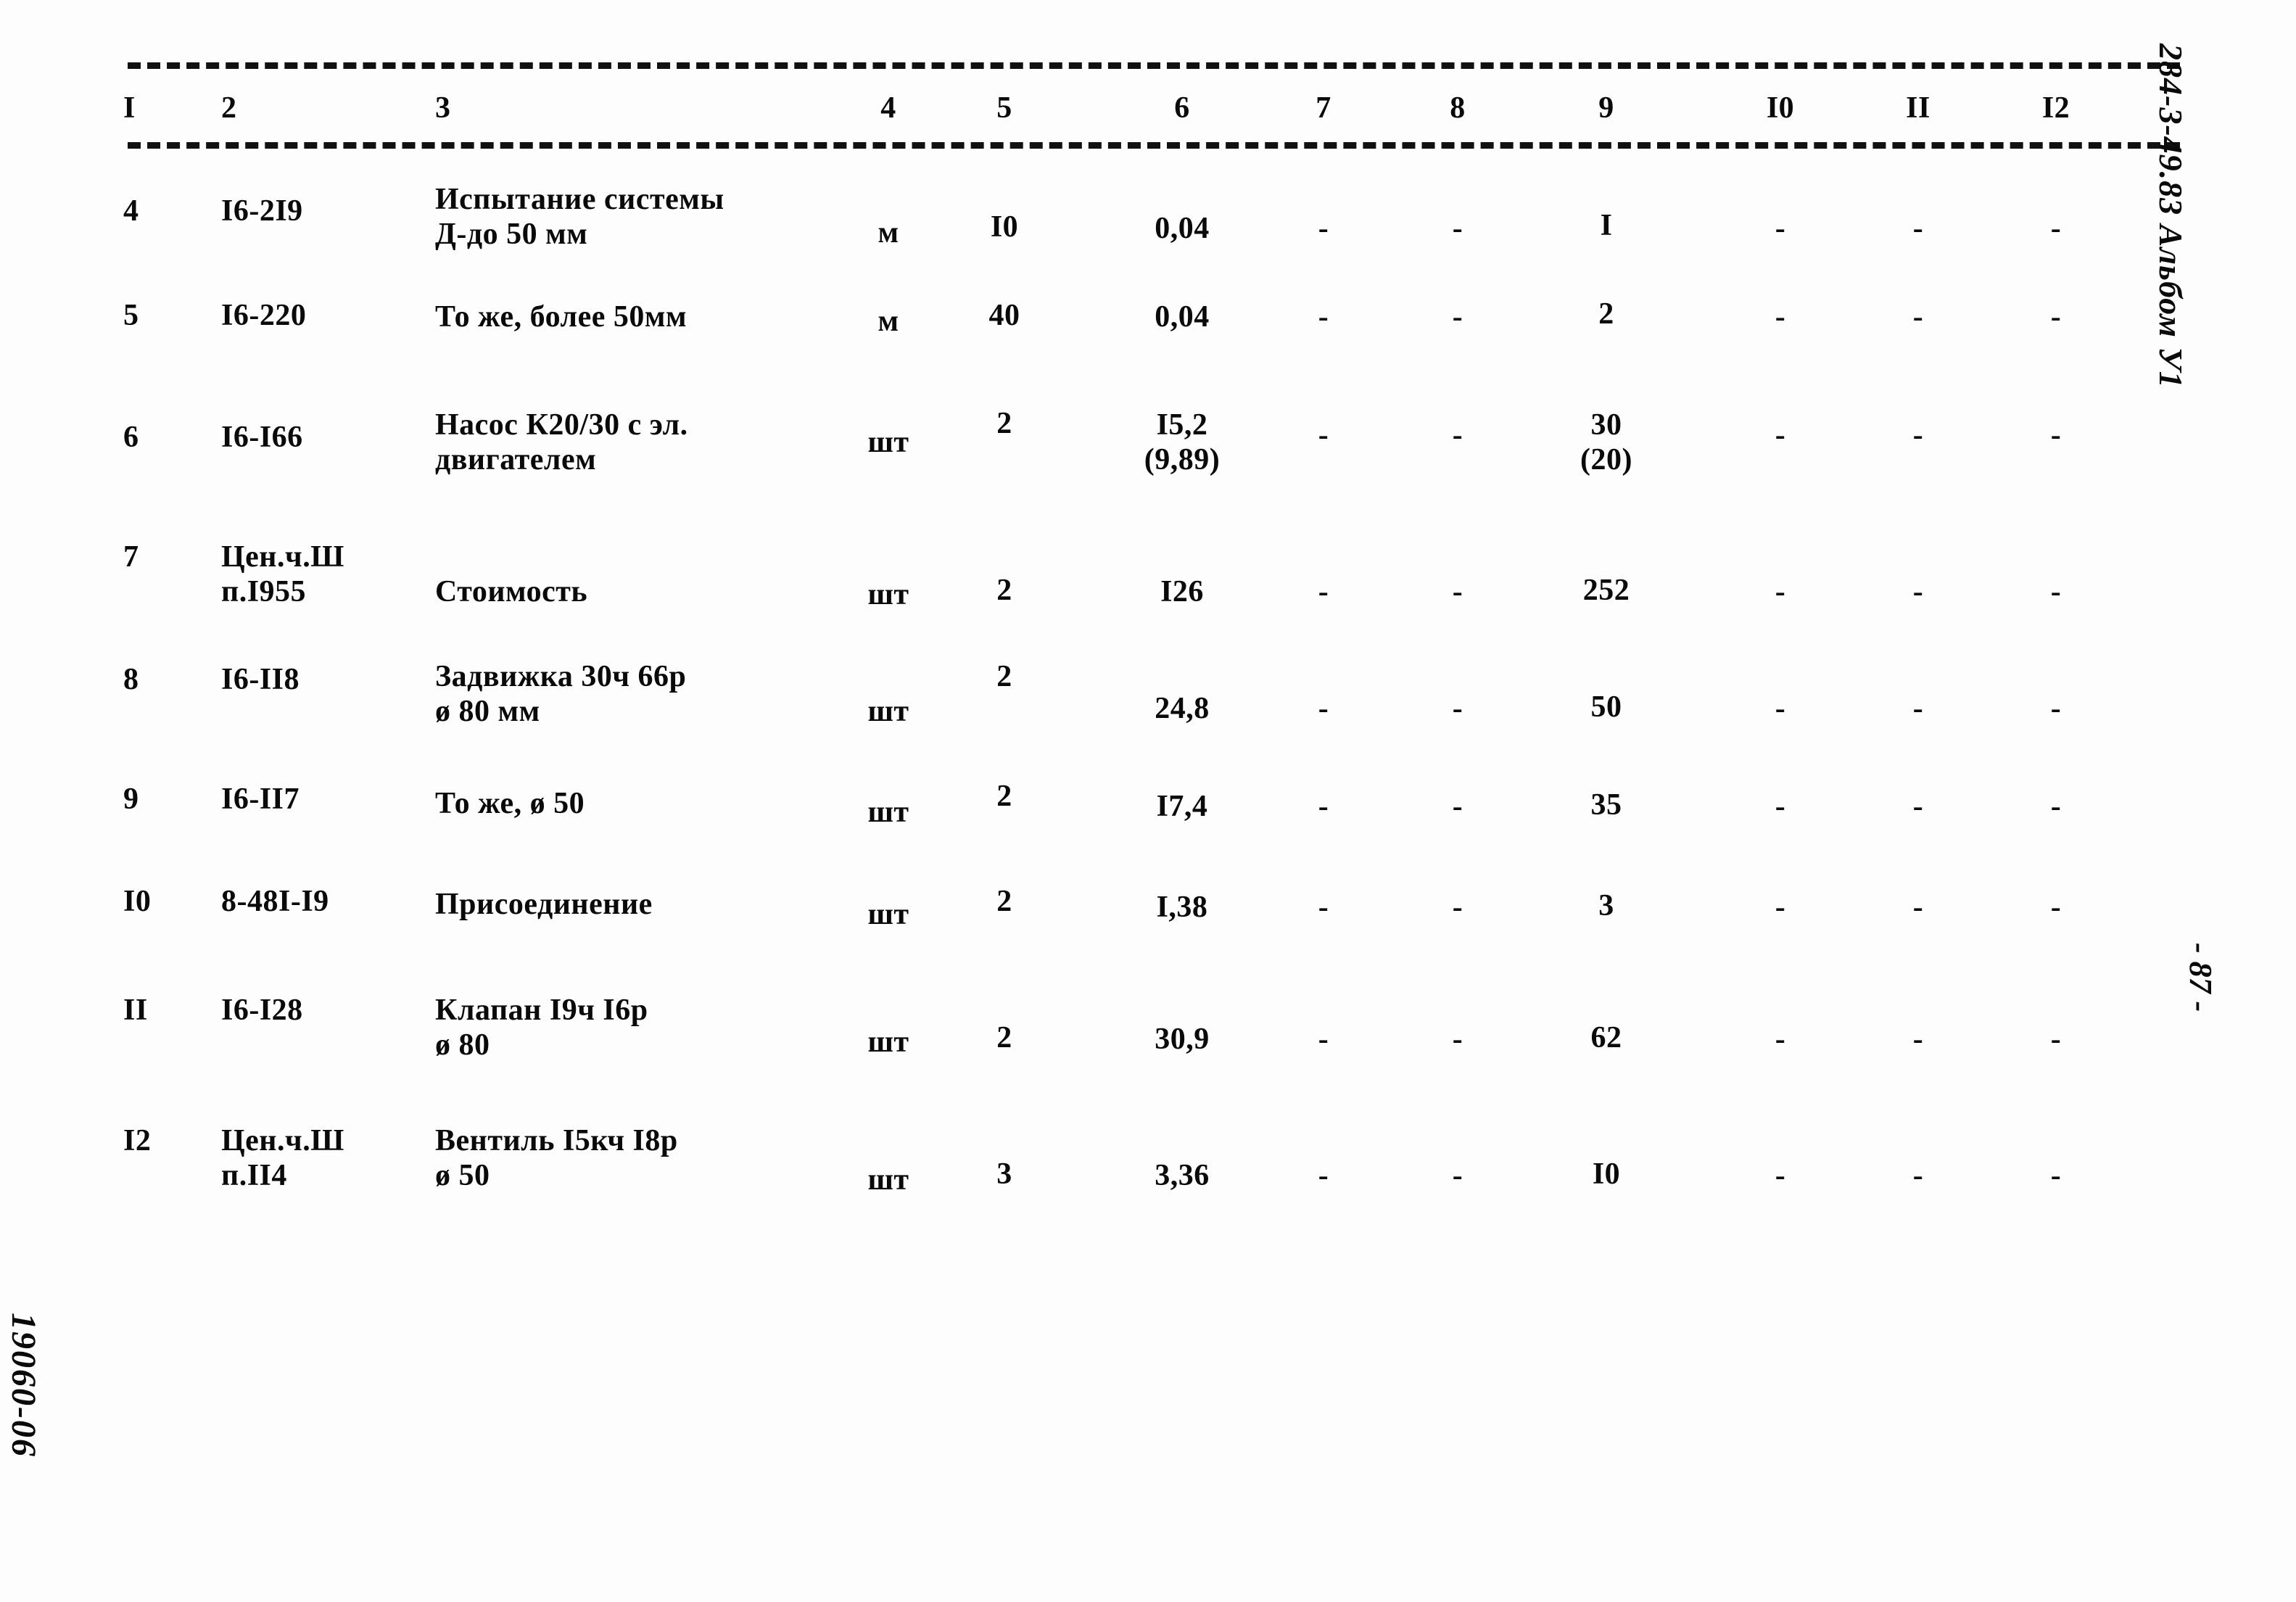 This screenshot has height=1602, width=2296. Describe the element at coordinates (262, 1010) in the screenshot. I see `row-code: I6-I28` at that location.